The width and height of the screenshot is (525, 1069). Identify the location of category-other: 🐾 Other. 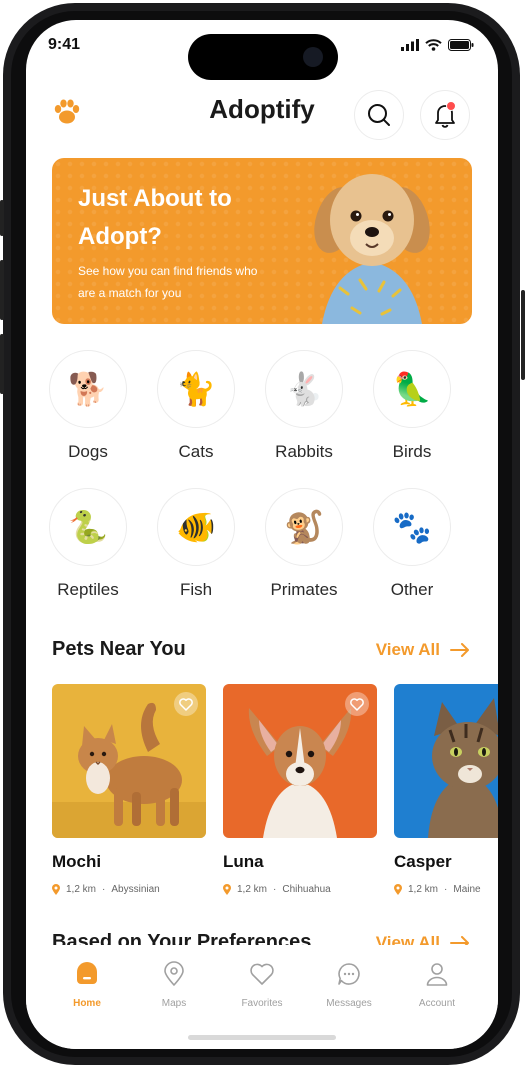
(412, 544).